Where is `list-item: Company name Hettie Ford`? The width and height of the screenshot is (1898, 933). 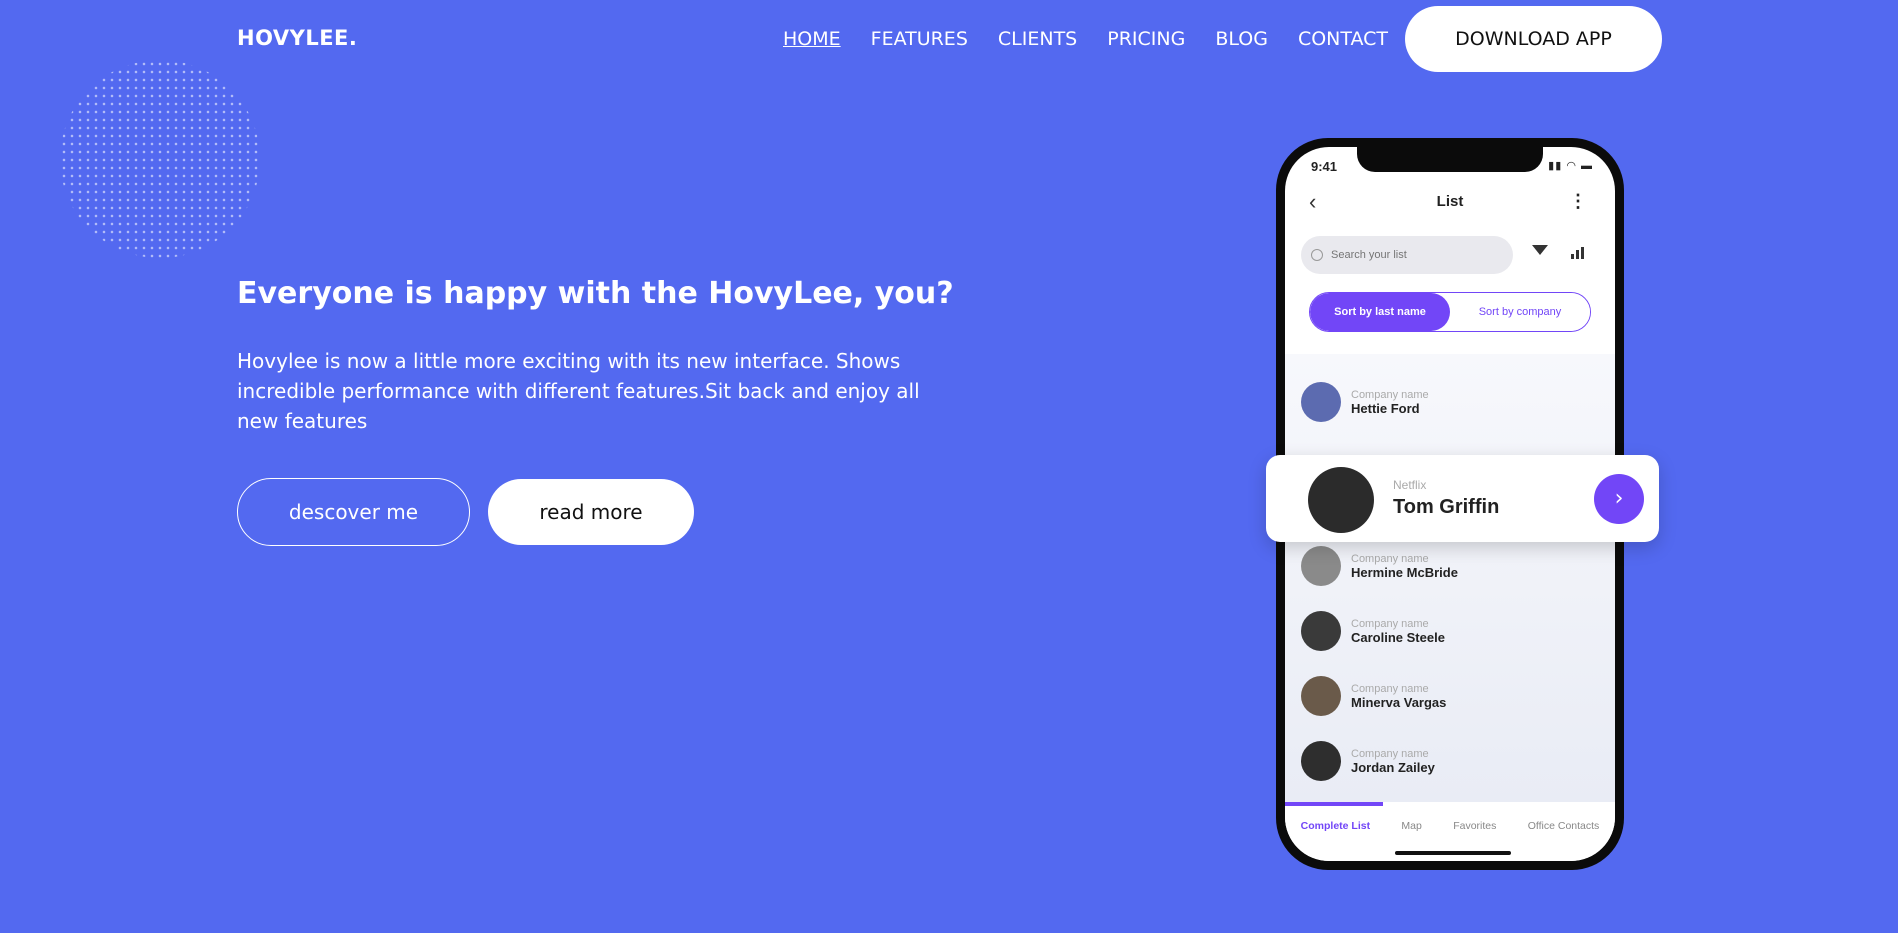 list-item: Company name Hettie Ford is located at coordinates (1365, 402).